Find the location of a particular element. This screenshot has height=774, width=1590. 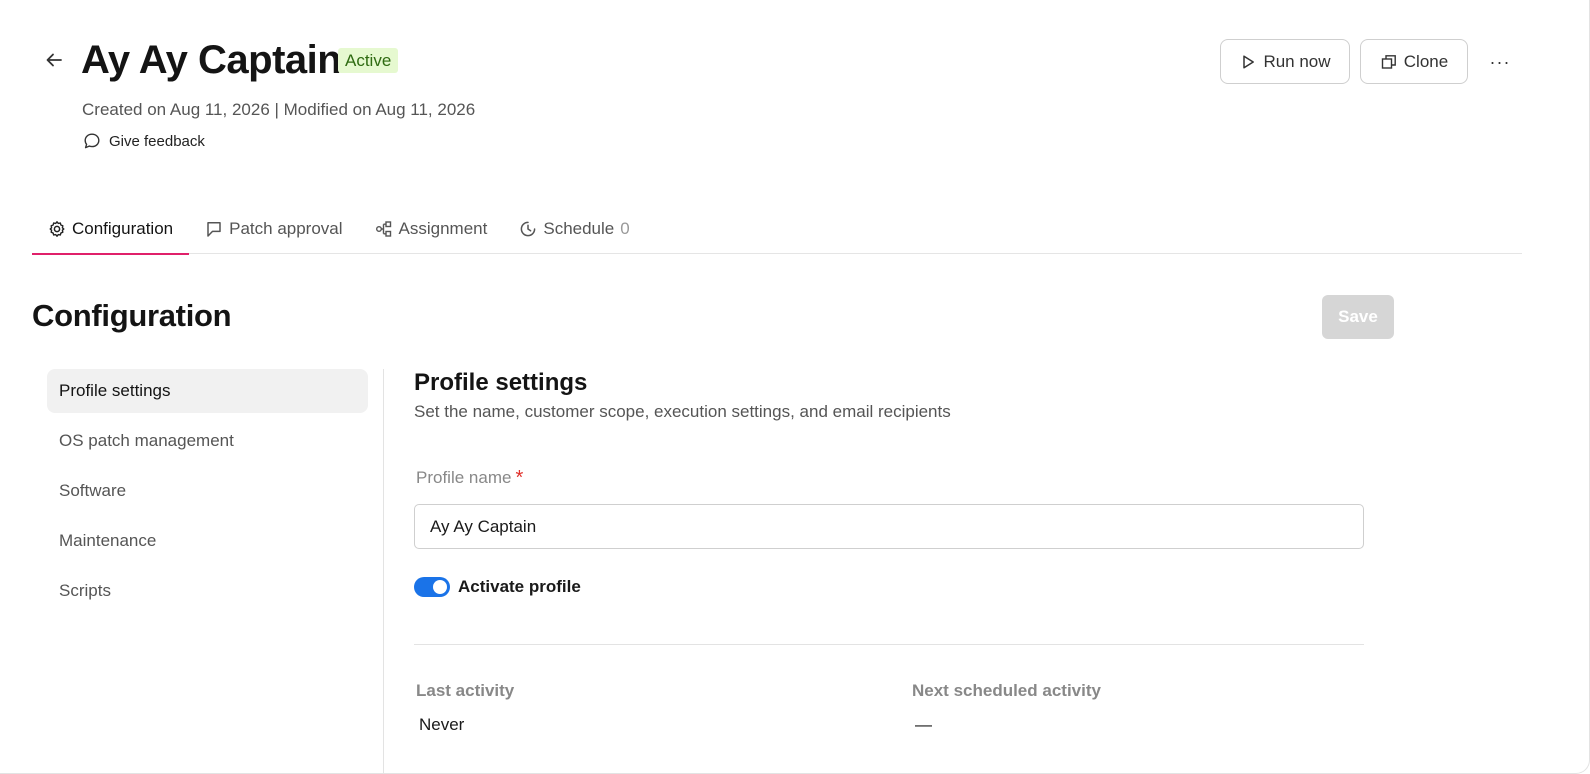

section-title: Configuration is located at coordinates (132, 315).